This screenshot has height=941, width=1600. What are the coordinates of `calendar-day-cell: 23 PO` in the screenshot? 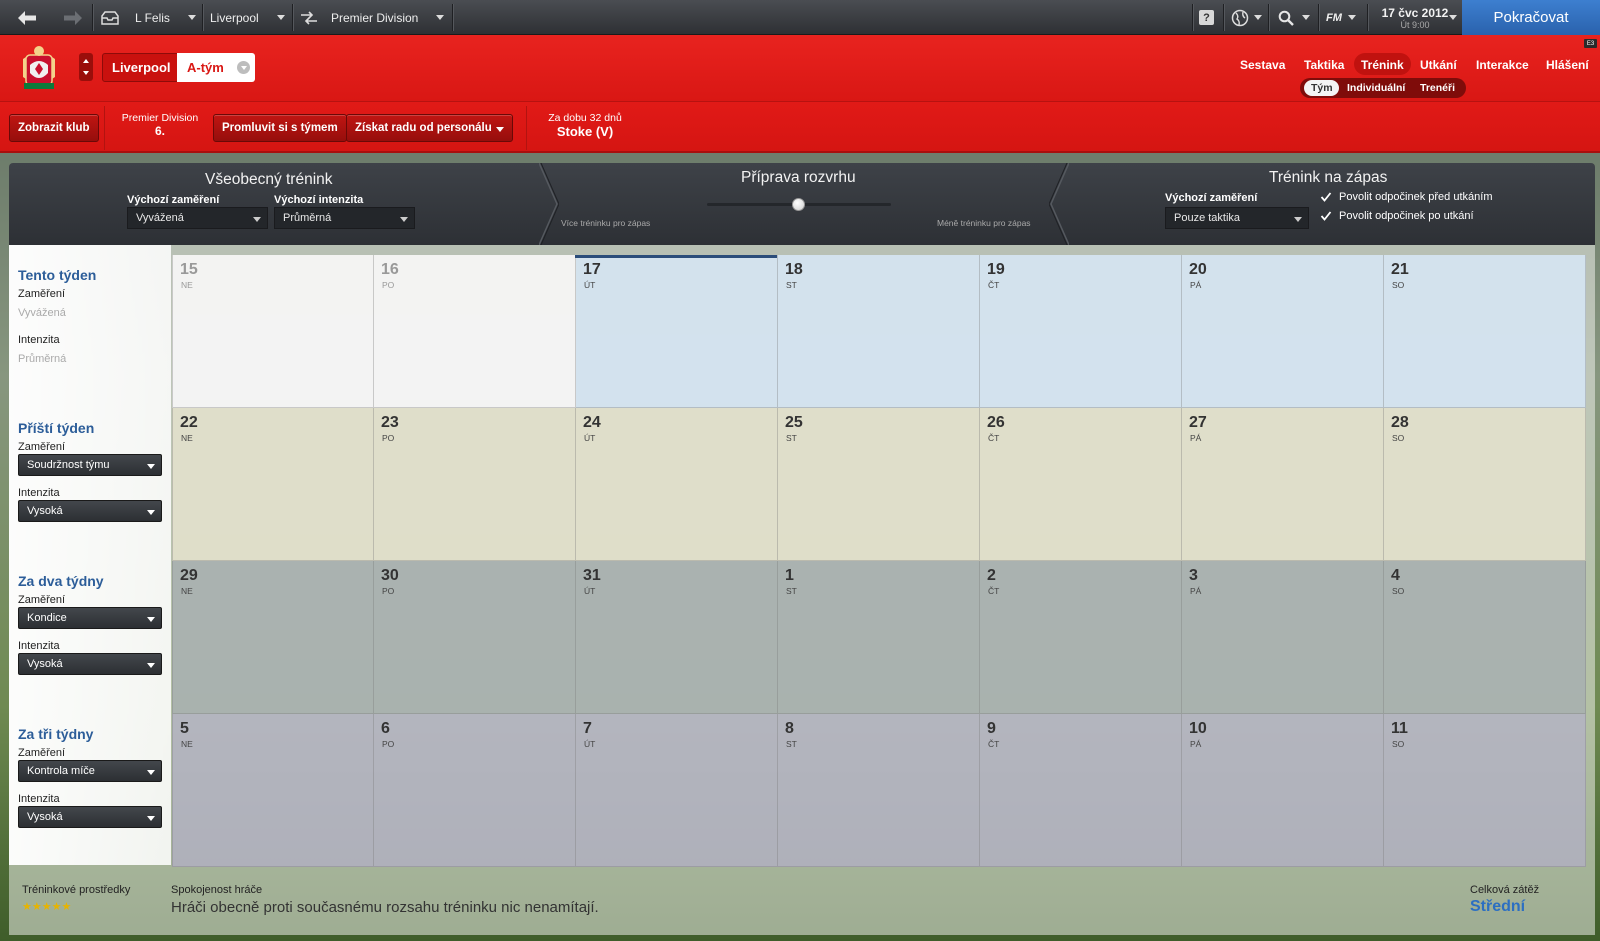 It's located at (475, 484).